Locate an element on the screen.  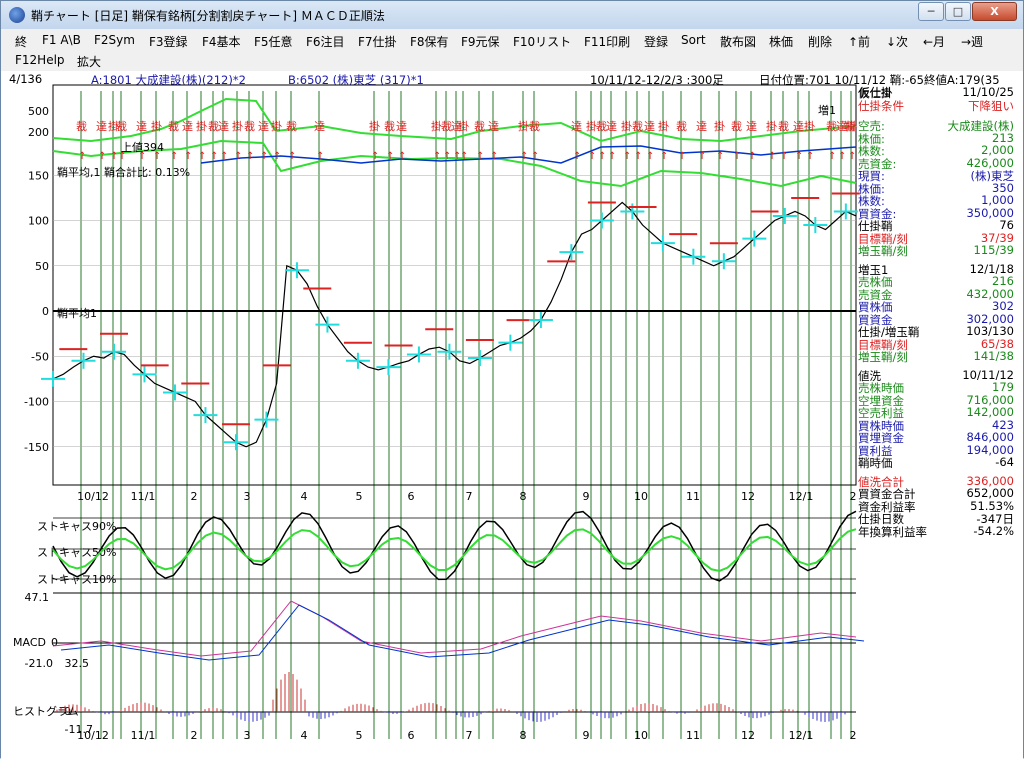
menu-scatter: 散布図 is located at coordinates (738, 41).